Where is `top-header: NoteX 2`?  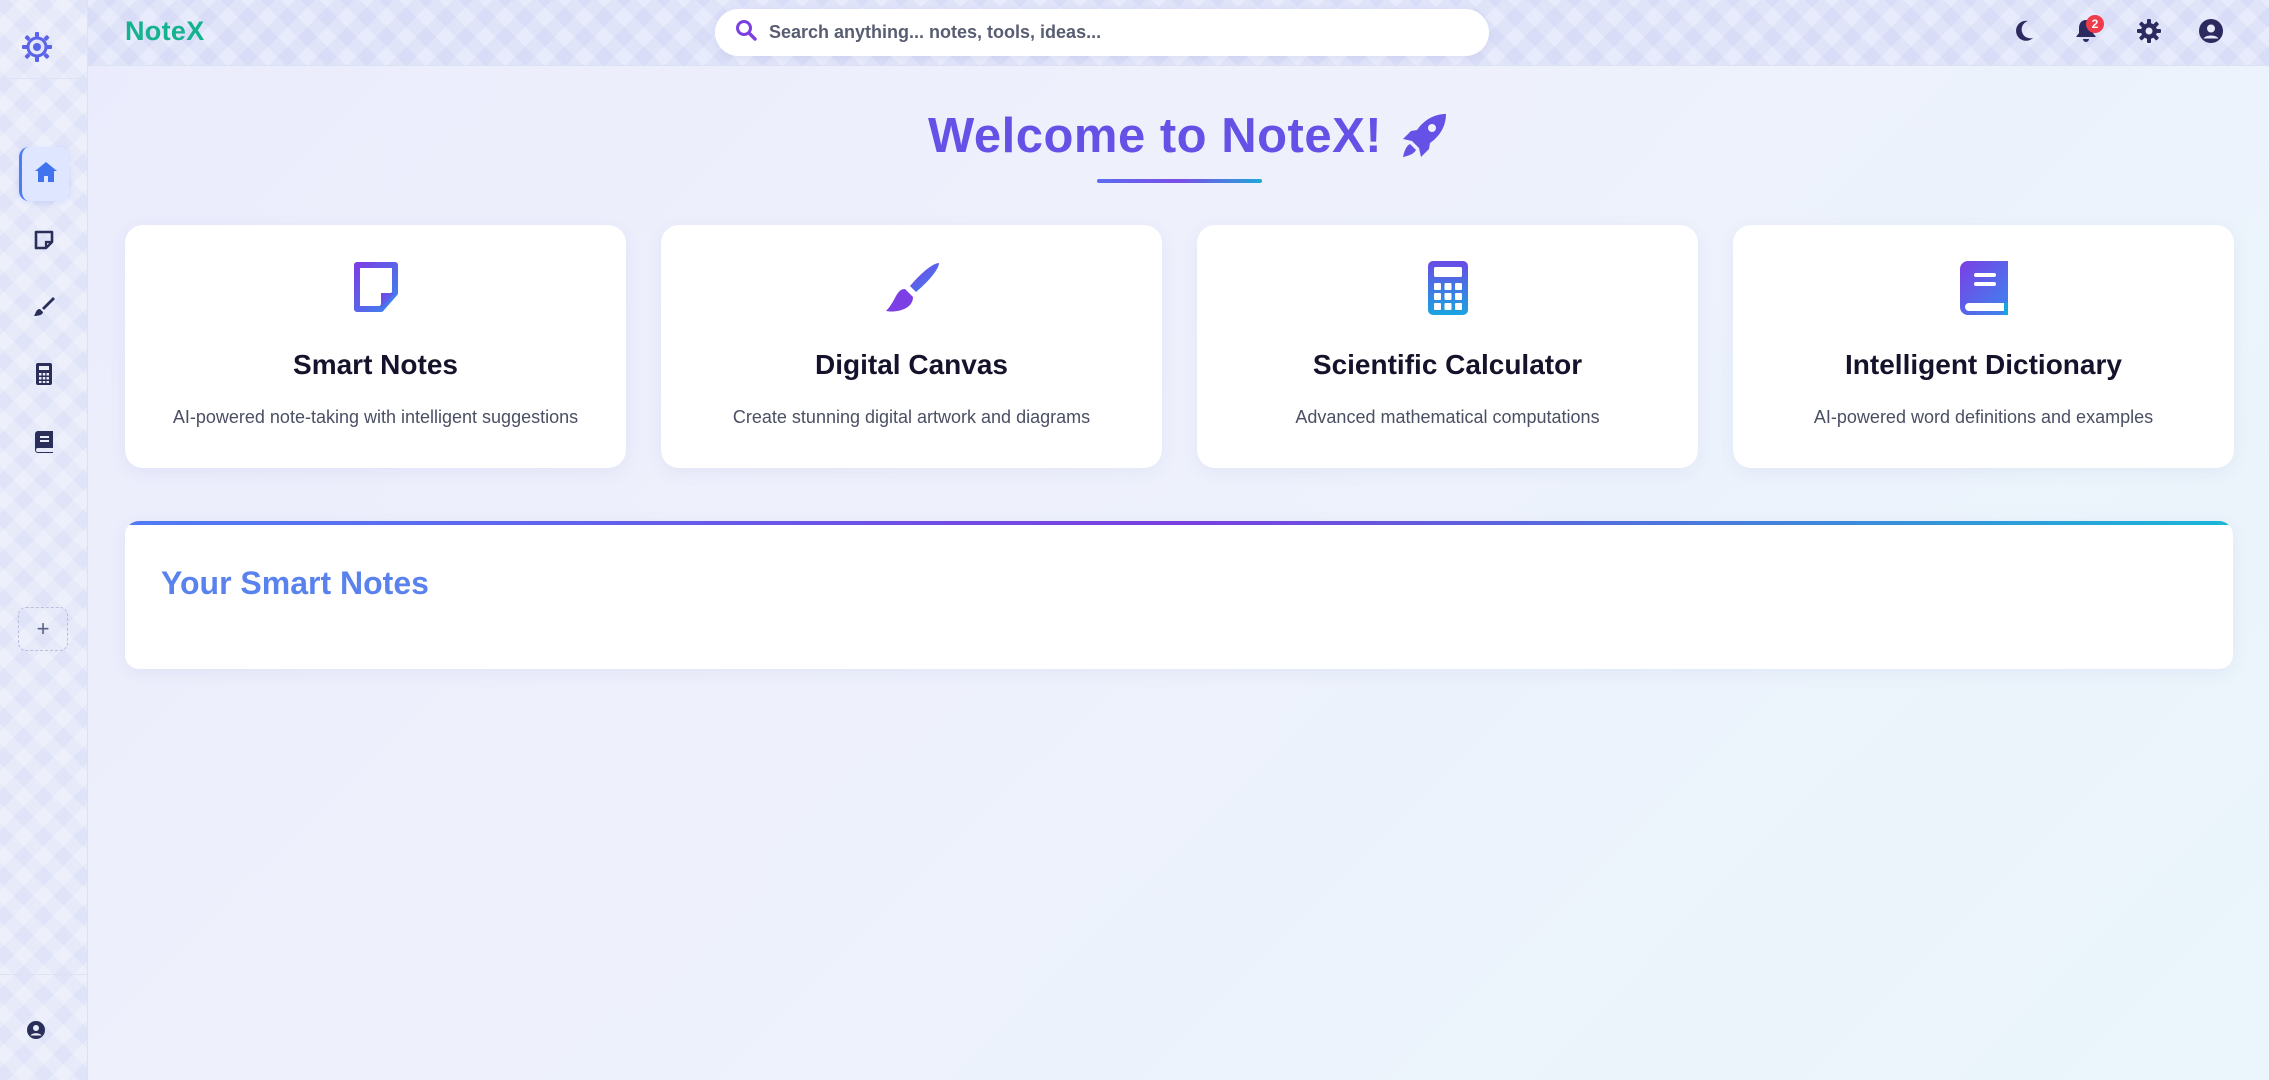
top-header: NoteX 2 is located at coordinates (1178, 33).